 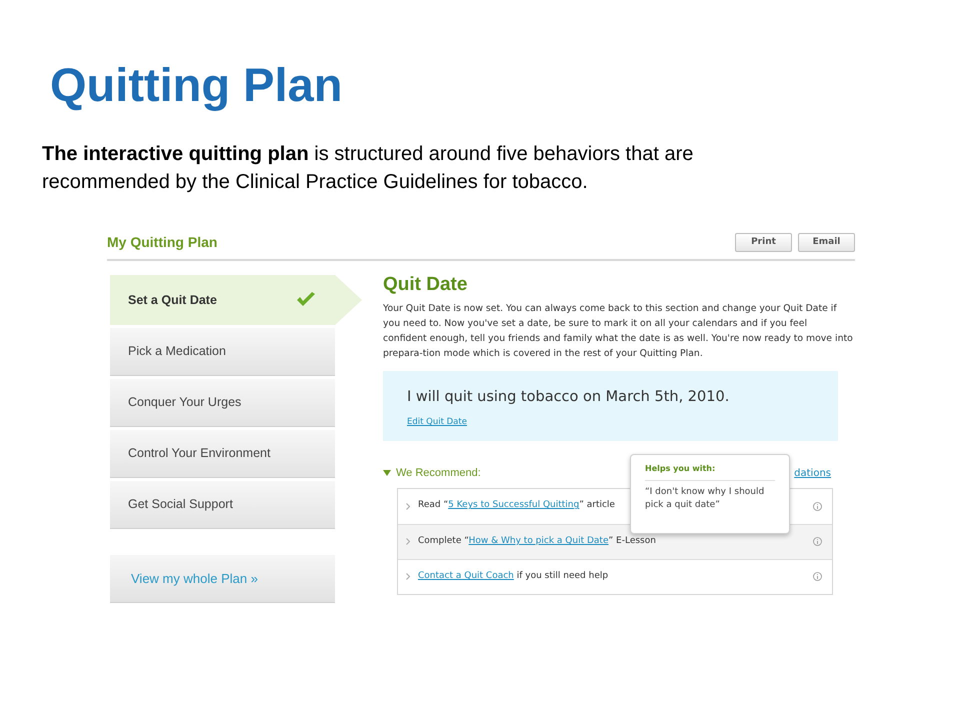 What do you see at coordinates (162, 242) in the screenshot?
I see `plan-header-title: My Quitting Plan` at bounding box center [162, 242].